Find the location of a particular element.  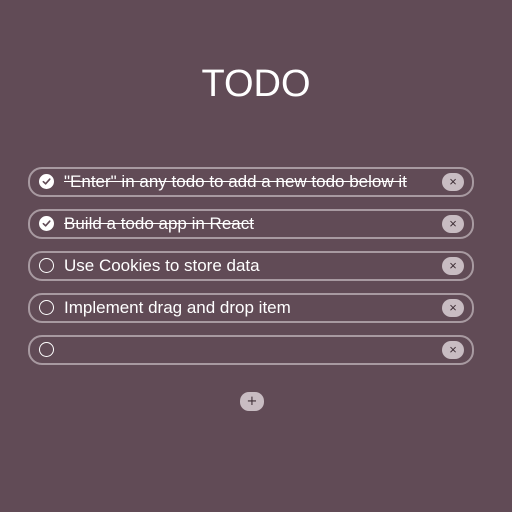

todo-item-4: Implement drag and drop item × is located at coordinates (251, 308).